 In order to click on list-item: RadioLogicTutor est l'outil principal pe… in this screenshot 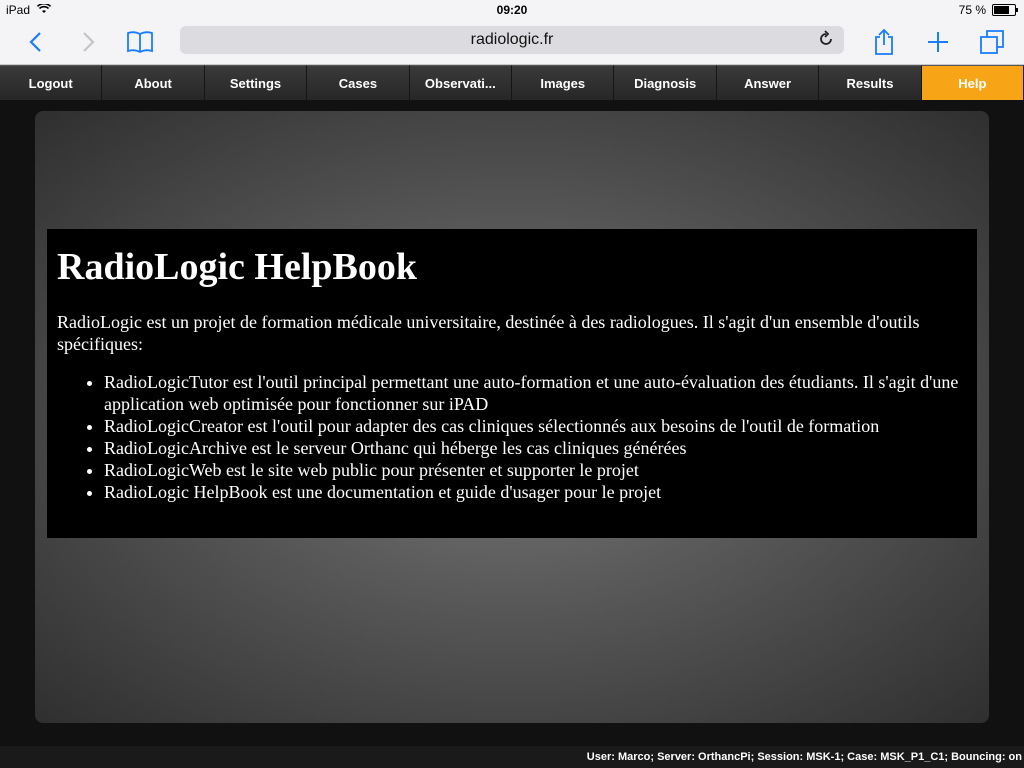, I will do `click(535, 393)`.